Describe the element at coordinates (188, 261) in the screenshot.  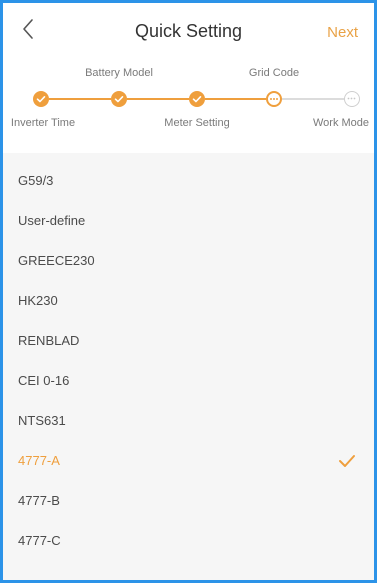
I see `grid-code-option: GREECE230` at that location.